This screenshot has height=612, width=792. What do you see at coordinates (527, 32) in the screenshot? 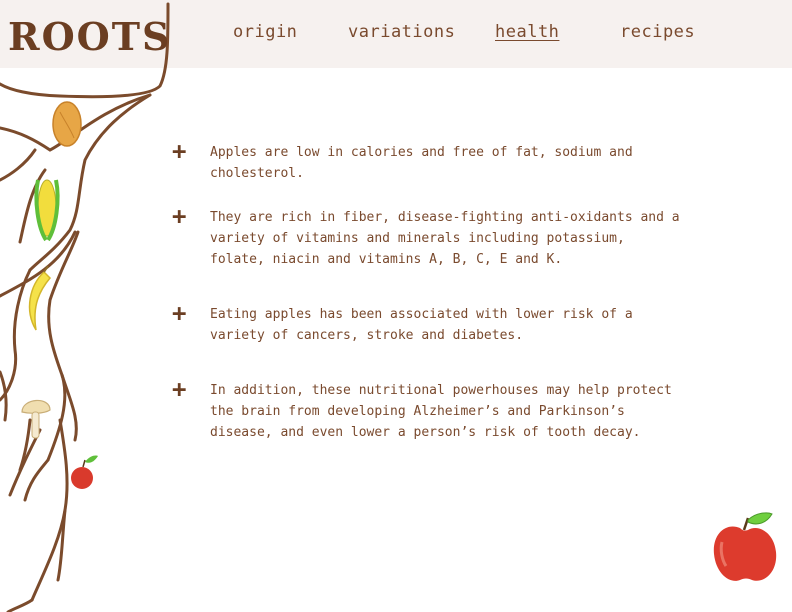
I see `nav-health: health` at bounding box center [527, 32].